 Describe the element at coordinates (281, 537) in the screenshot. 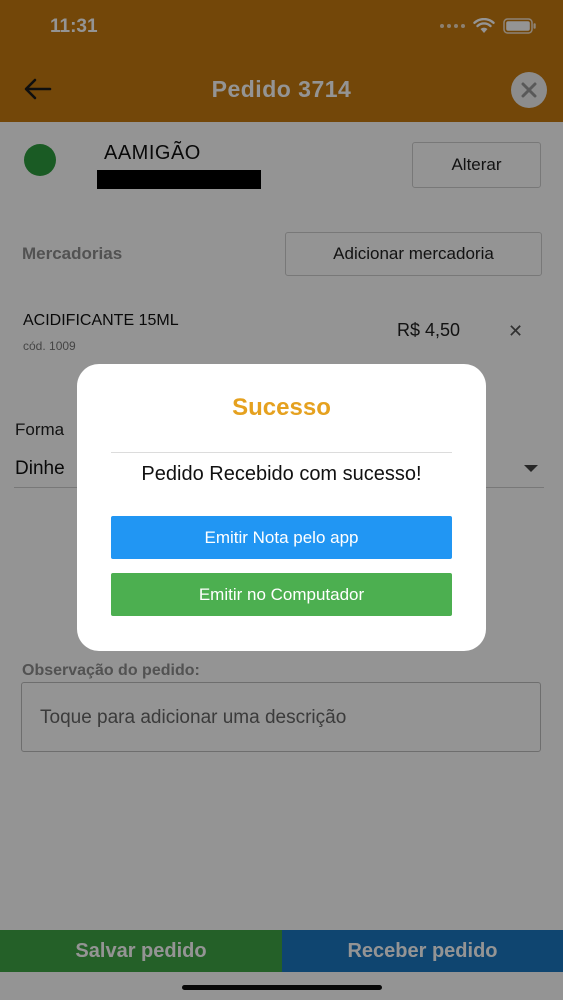

I see `issue-invoice-app-button: Emitir Nota pelo app` at that location.